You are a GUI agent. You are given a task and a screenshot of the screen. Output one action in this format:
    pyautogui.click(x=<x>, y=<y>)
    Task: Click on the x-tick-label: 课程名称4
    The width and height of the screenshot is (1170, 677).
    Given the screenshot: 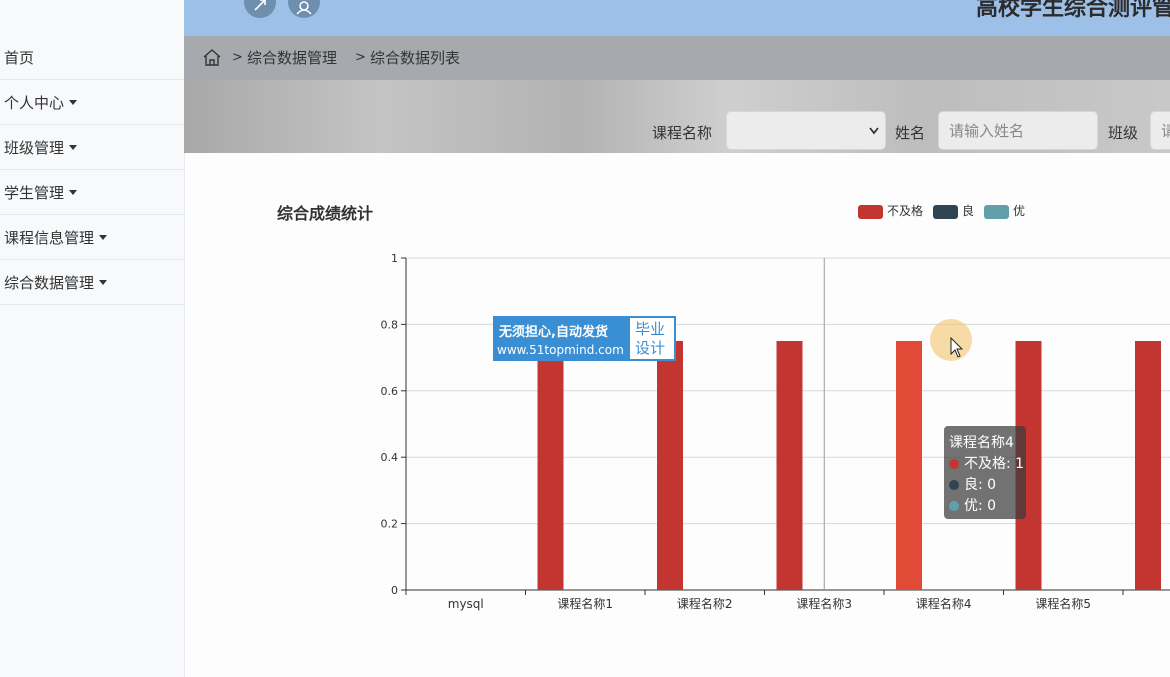 What is the action you would take?
    pyautogui.click(x=944, y=603)
    